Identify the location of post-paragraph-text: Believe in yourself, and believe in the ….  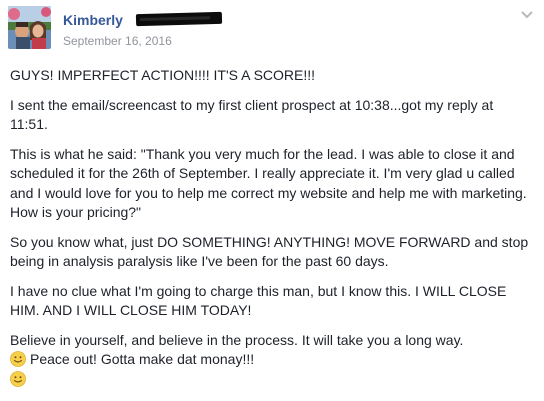
(237, 339).